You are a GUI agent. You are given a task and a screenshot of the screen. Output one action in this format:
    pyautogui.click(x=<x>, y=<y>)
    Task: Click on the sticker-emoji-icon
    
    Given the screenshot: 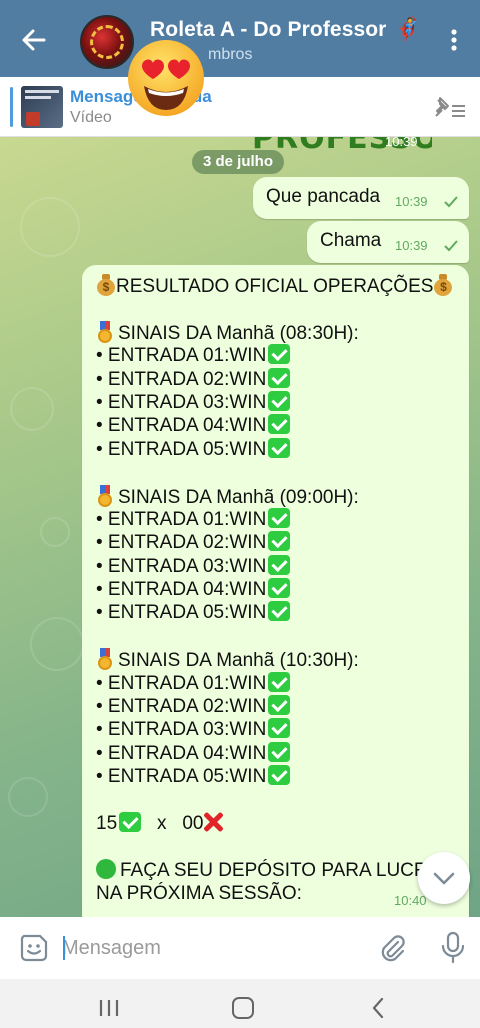 What is the action you would take?
    pyautogui.click(x=34, y=948)
    